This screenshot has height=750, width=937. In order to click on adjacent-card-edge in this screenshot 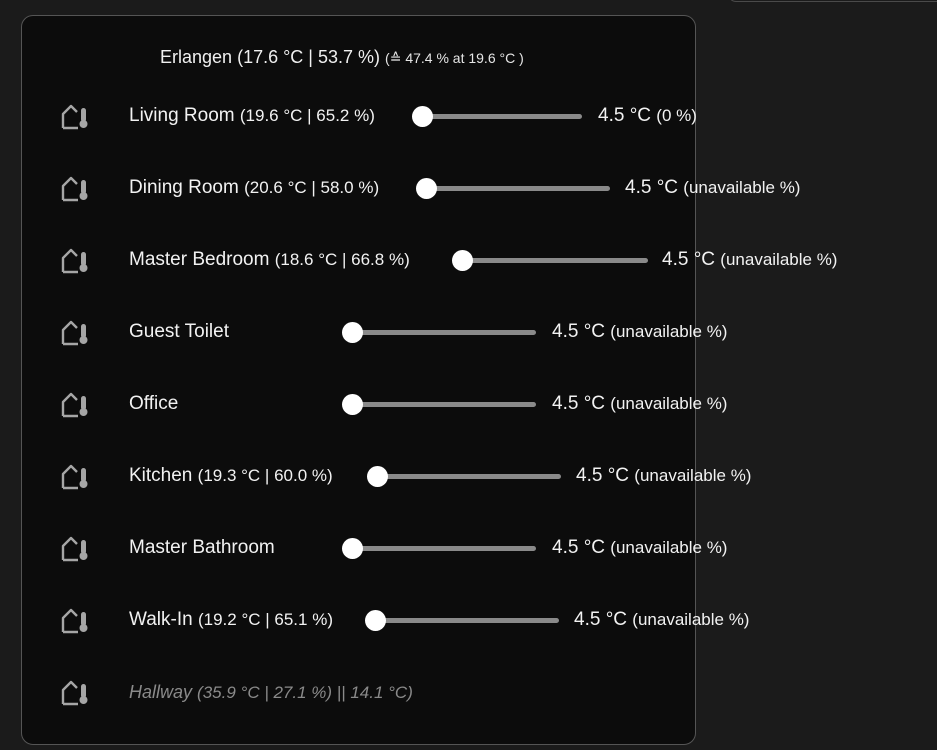, I will do `click(832, 1)`.